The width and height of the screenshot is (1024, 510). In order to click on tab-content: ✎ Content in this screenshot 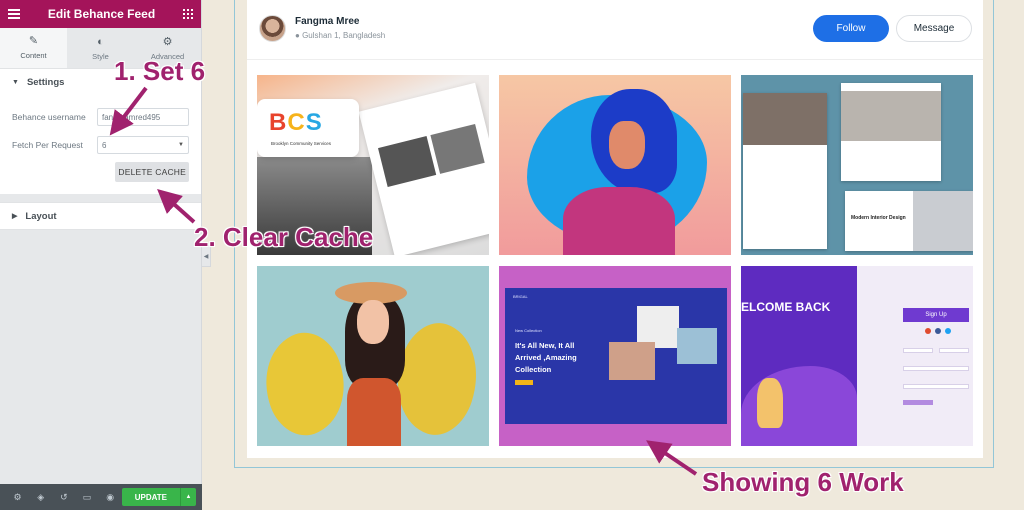, I will do `click(33, 48)`.